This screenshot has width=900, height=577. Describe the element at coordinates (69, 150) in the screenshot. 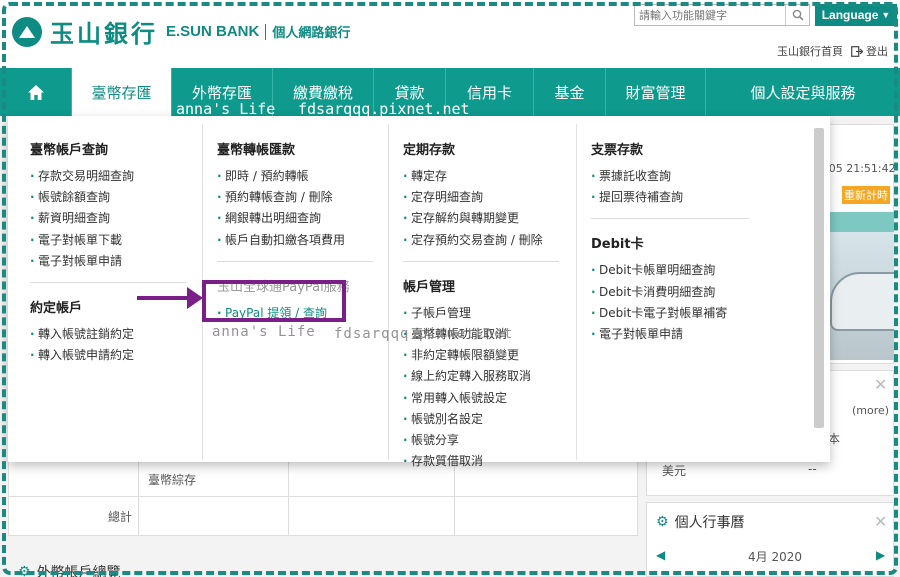

I see `menu-section-title: 臺幣帳戶查詢` at that location.